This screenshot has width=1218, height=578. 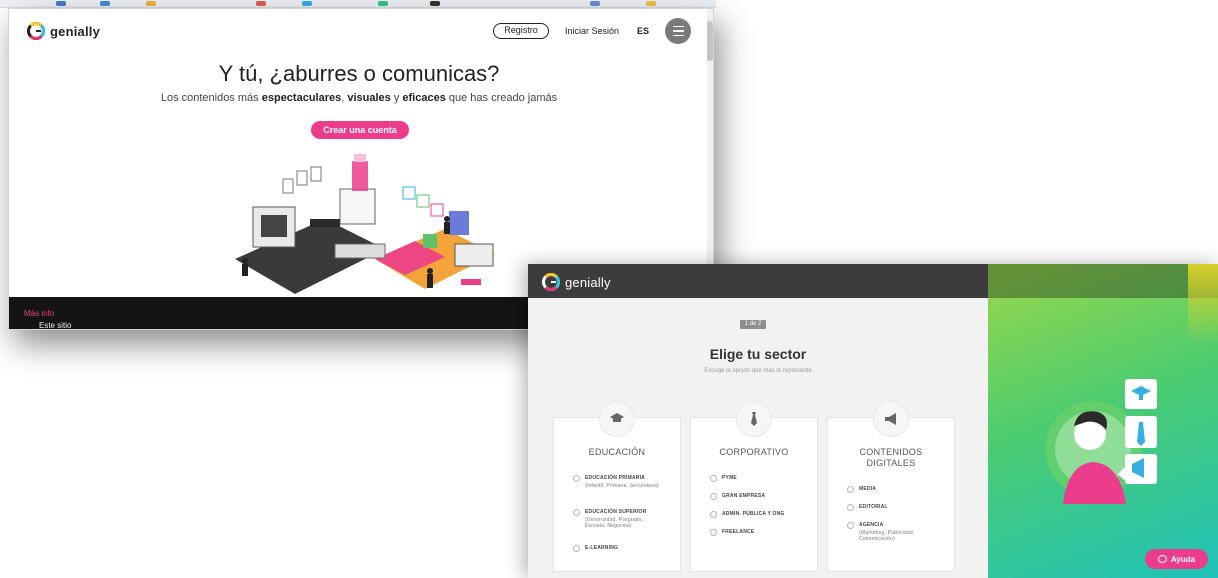 I want to click on hero-title: Y tú, ¿aburres o comunicas?, so click(x=359, y=73).